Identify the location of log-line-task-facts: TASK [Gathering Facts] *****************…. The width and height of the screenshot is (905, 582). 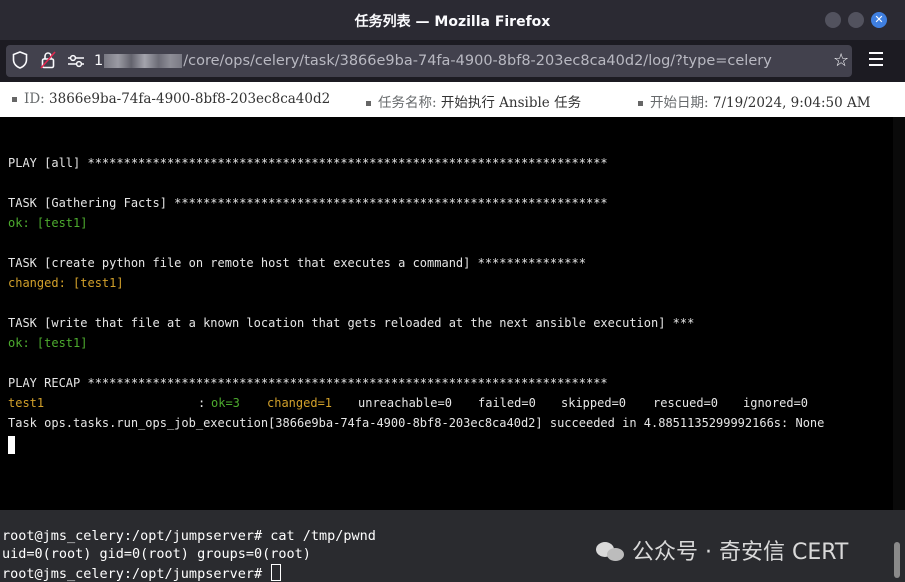
(308, 203).